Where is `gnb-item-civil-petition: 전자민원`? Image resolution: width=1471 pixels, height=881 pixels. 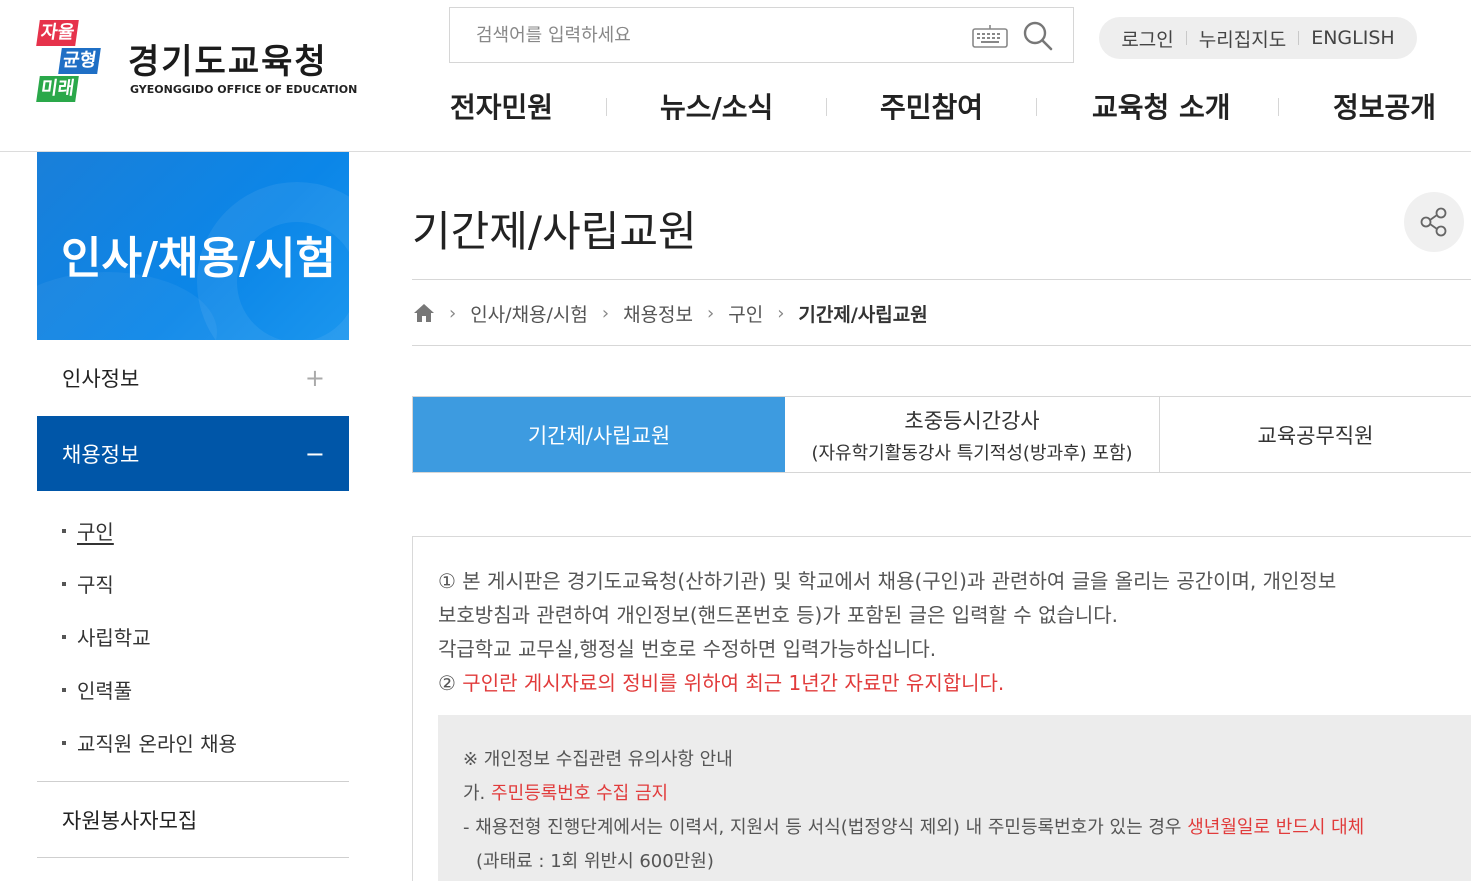
gnb-item-civil-petition: 전자민원 is located at coordinates (501, 106).